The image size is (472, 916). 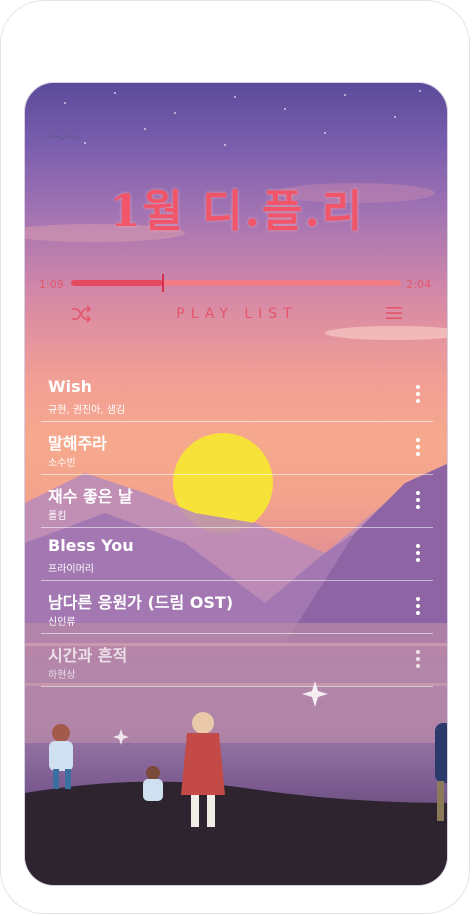 I want to click on track-title: Wish, so click(x=70, y=386).